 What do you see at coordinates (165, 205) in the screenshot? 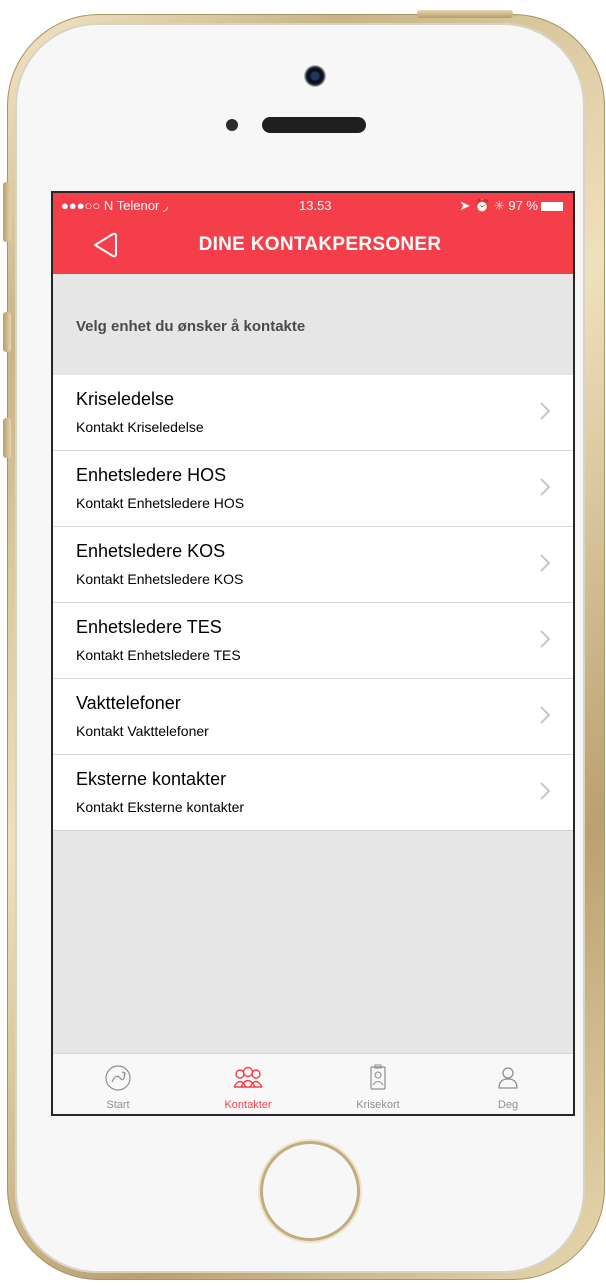
I see `wifi-icon: ◞` at bounding box center [165, 205].